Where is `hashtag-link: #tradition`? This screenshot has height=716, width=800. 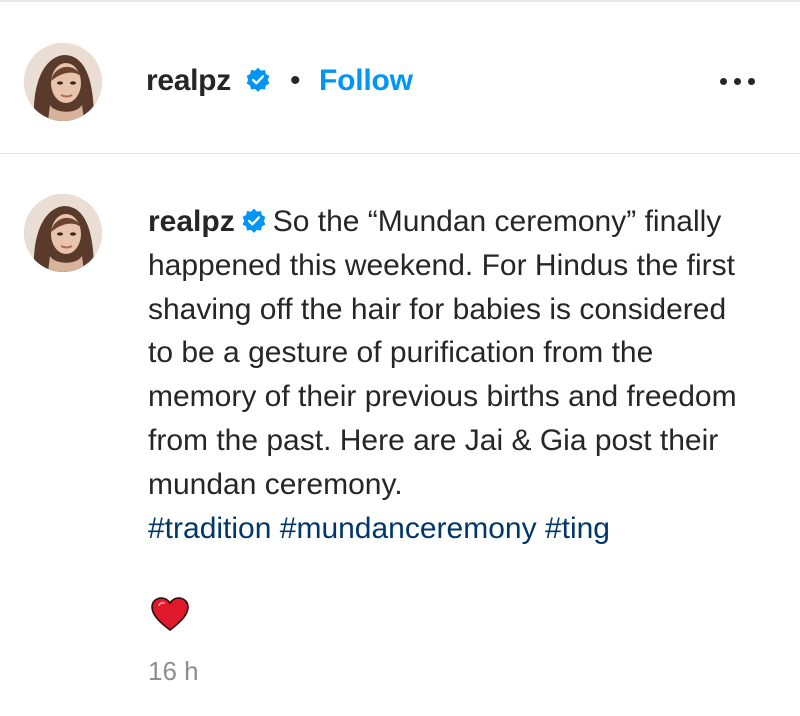
hashtag-link: #tradition is located at coordinates (209, 528).